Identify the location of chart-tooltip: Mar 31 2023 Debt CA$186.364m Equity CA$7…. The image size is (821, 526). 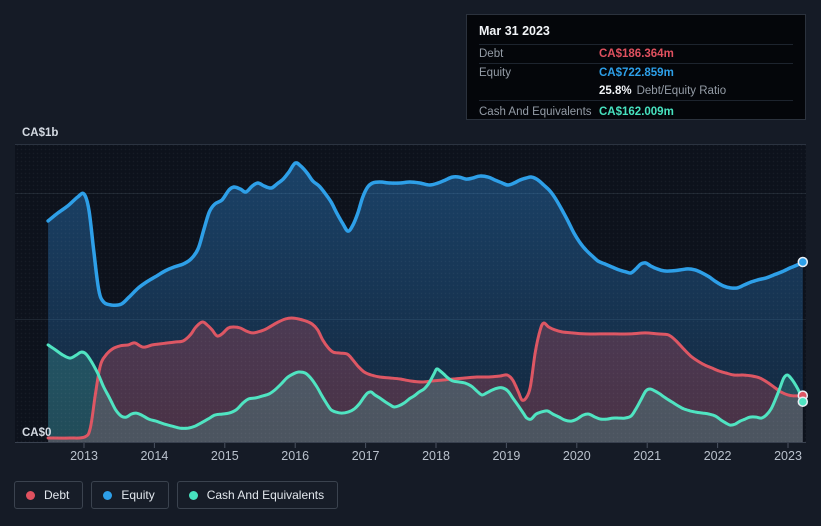
(636, 67).